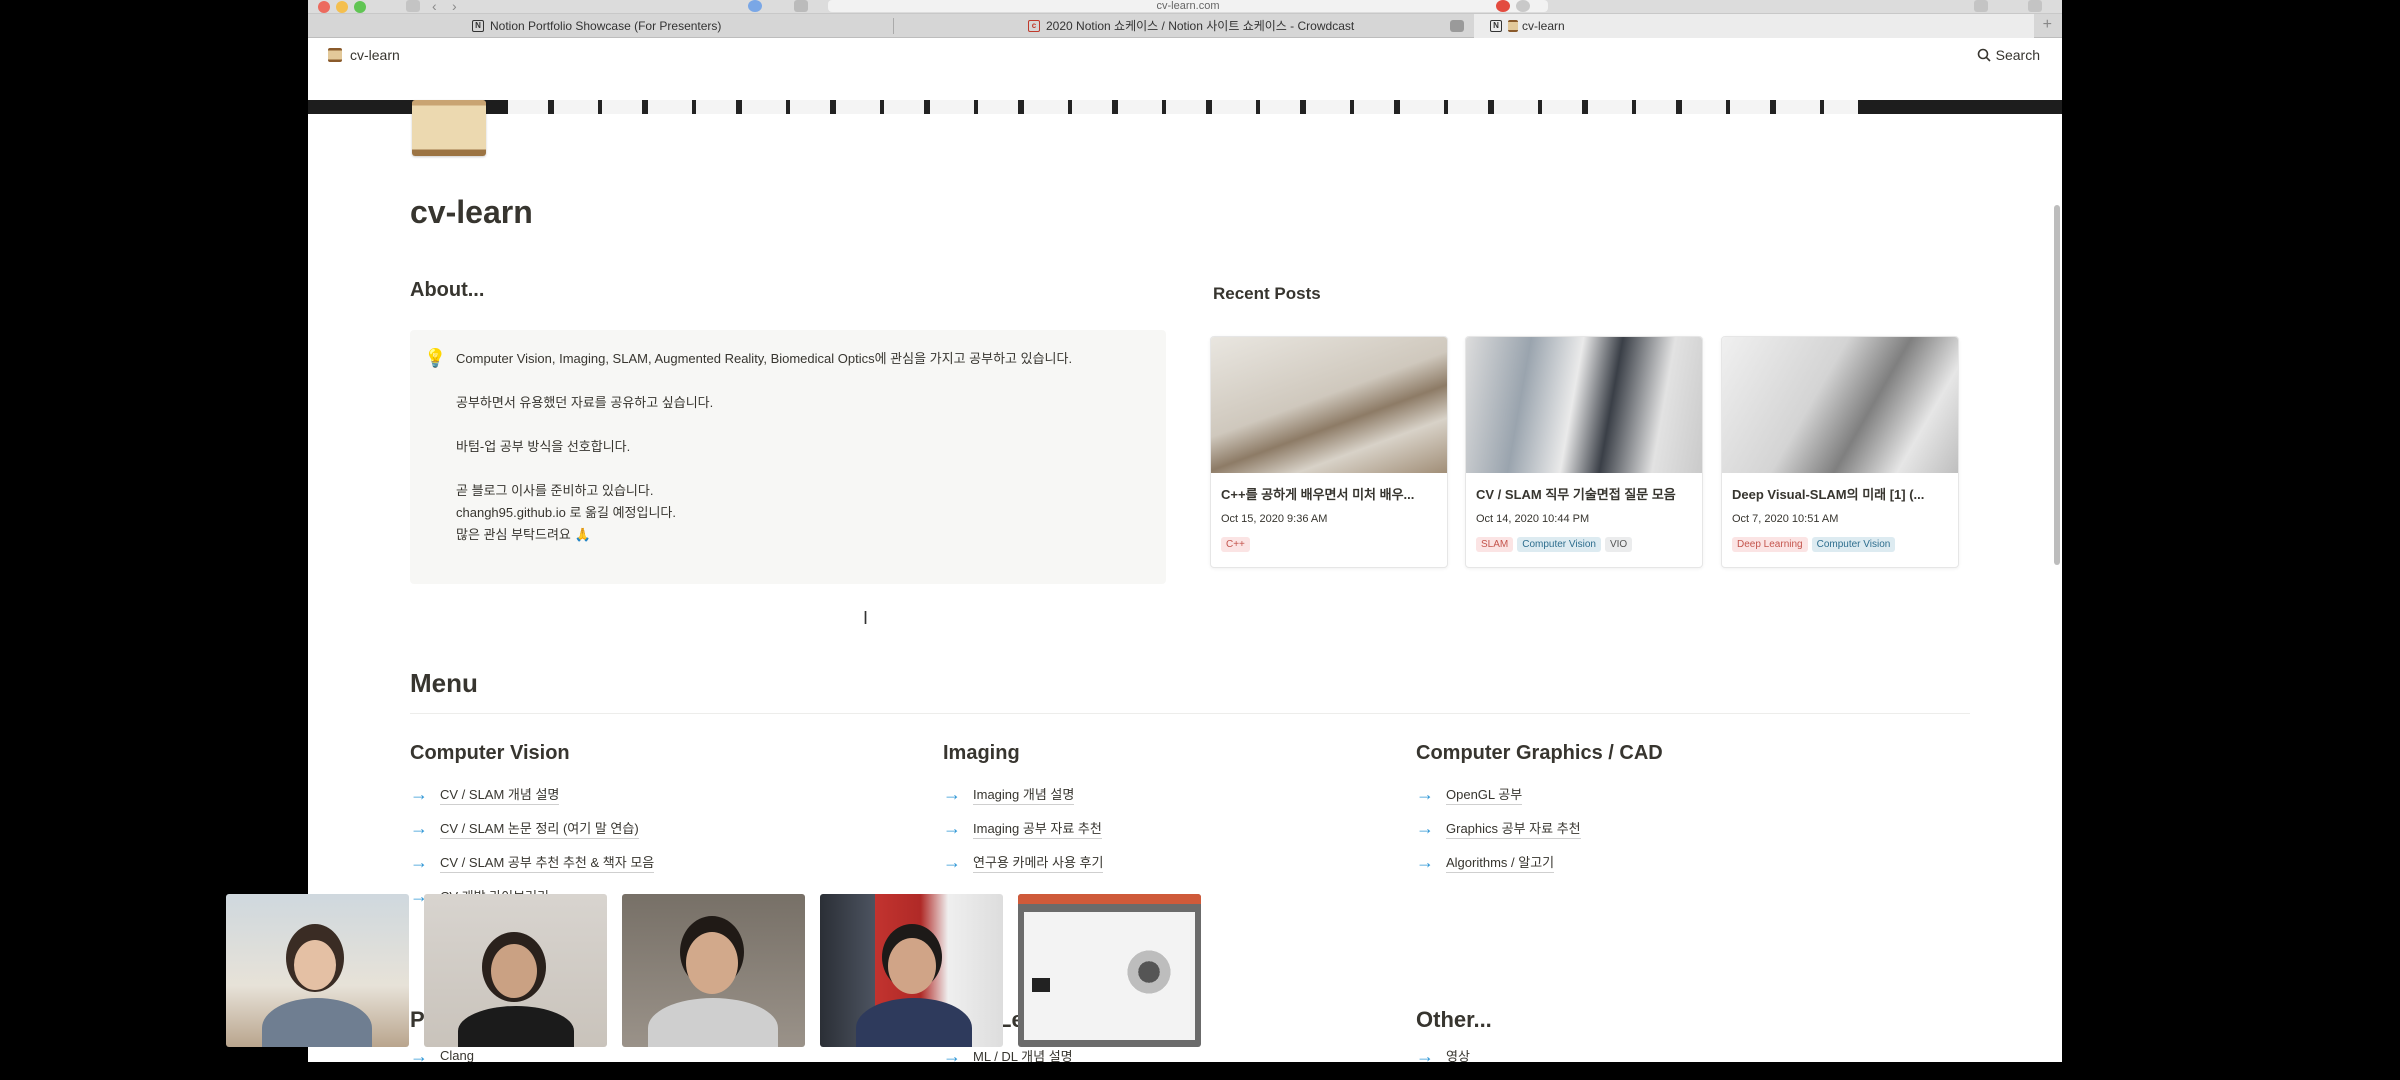  What do you see at coordinates (1785, 519) in the screenshot?
I see `post-date: Oct 7, 2020 10:51 AM` at bounding box center [1785, 519].